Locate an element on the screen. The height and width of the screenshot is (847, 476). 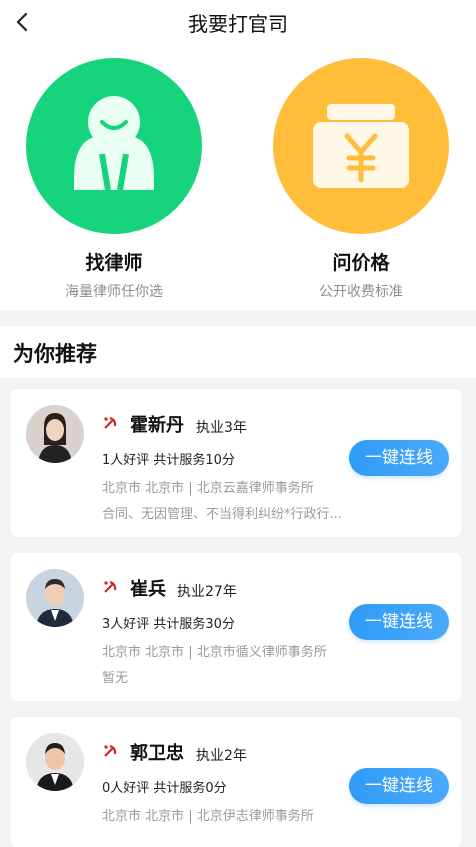
ask-price-title: 问价格 is located at coordinates (361, 263).